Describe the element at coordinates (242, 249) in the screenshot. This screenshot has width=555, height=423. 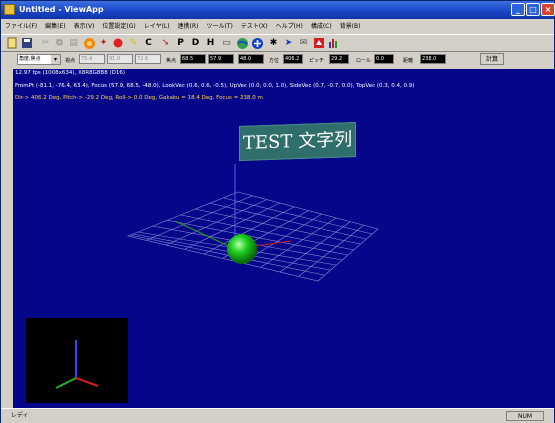
I see `green-sphere` at that location.